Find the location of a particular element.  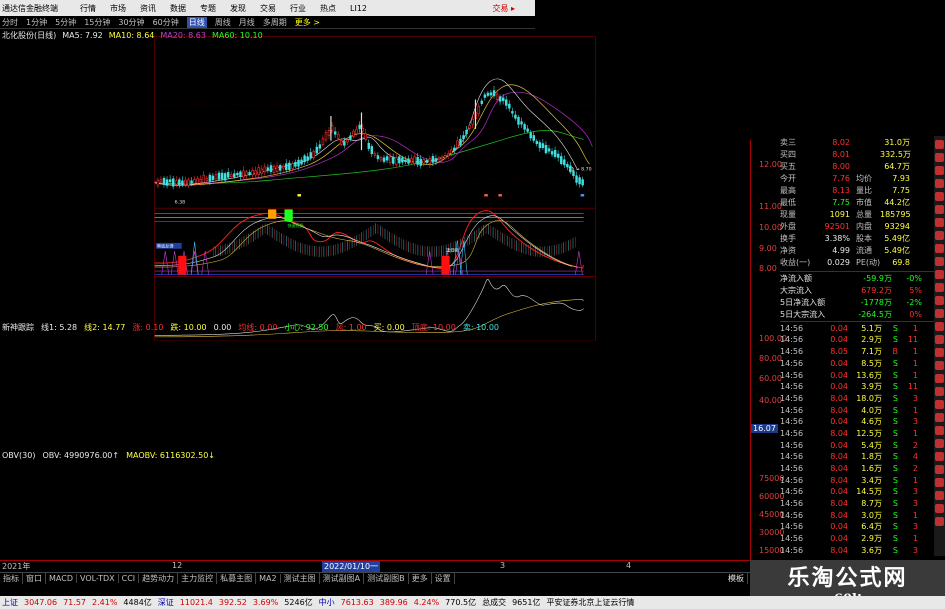

tab-simu: 私募主图 is located at coordinates (237, 578).